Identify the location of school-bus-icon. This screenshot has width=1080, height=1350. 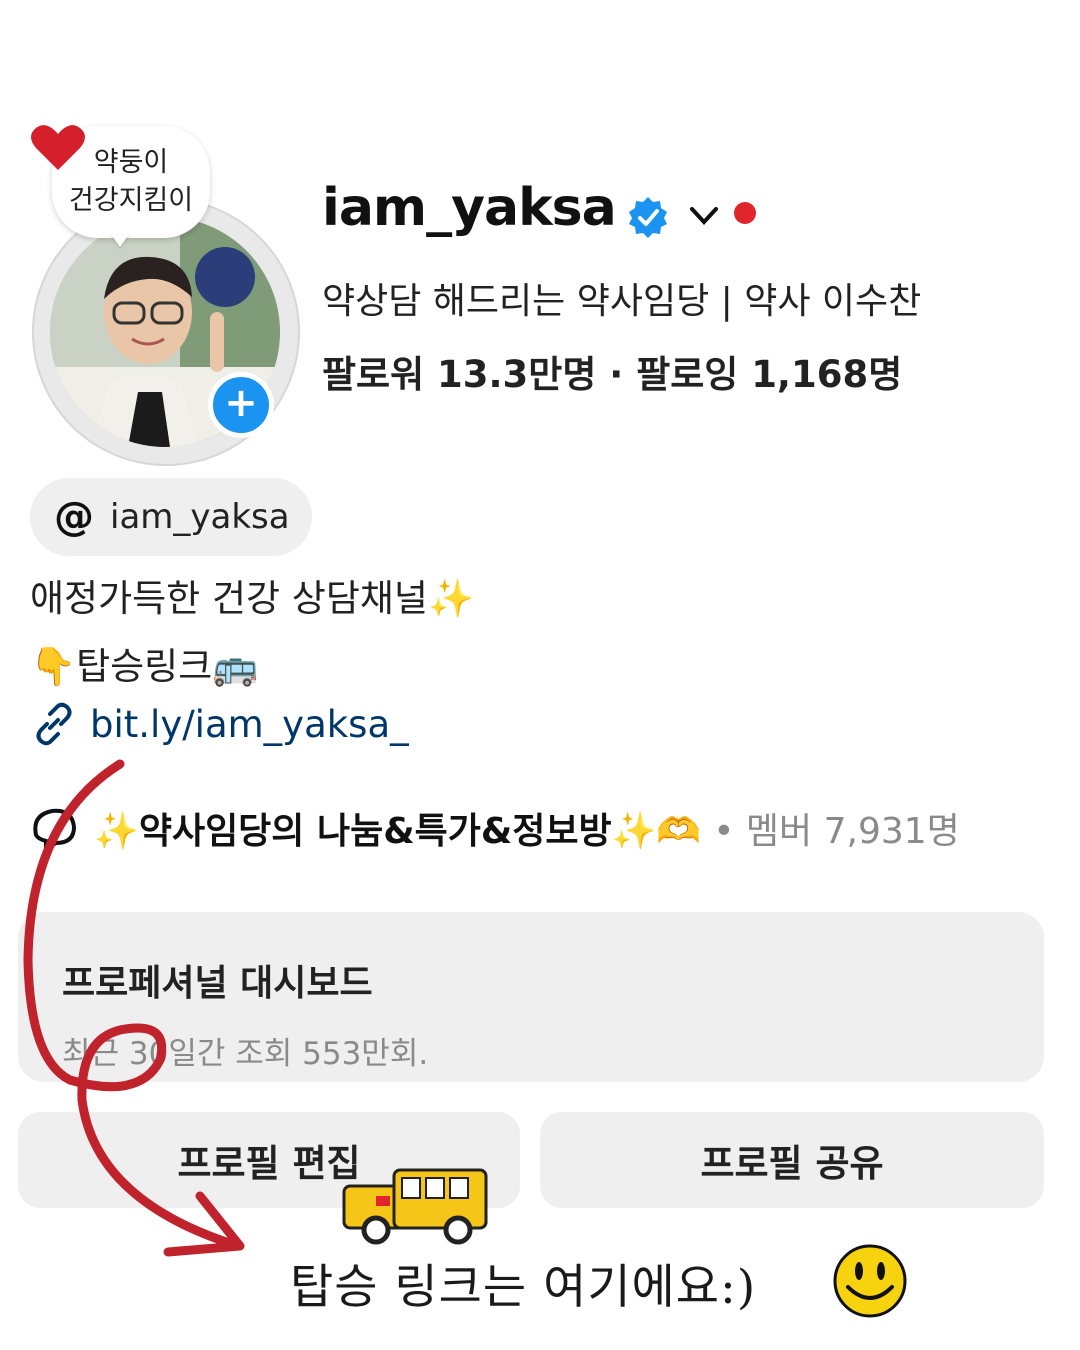
(415, 1206).